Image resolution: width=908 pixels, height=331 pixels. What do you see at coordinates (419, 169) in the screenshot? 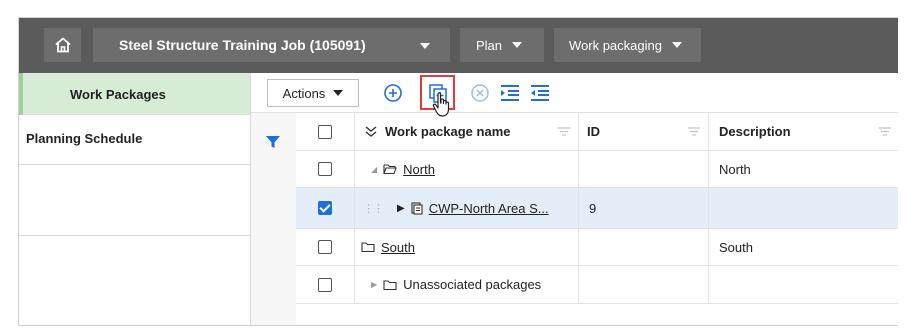
I see `package-link: North` at bounding box center [419, 169].